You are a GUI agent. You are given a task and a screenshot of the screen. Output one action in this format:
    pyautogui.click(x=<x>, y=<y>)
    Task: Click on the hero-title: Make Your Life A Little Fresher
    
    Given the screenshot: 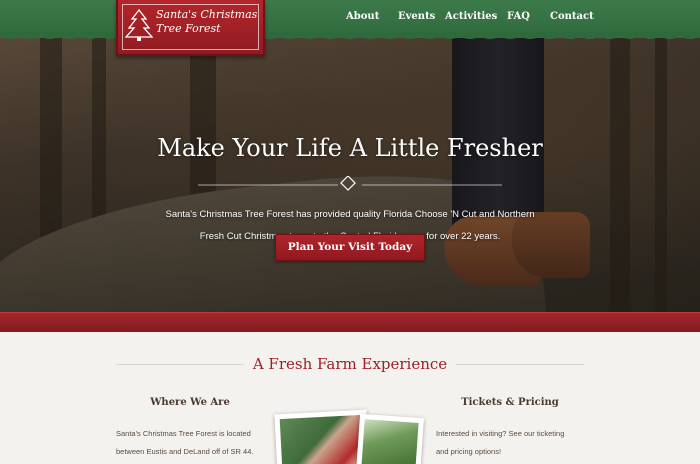 What is the action you would take?
    pyautogui.click(x=350, y=148)
    